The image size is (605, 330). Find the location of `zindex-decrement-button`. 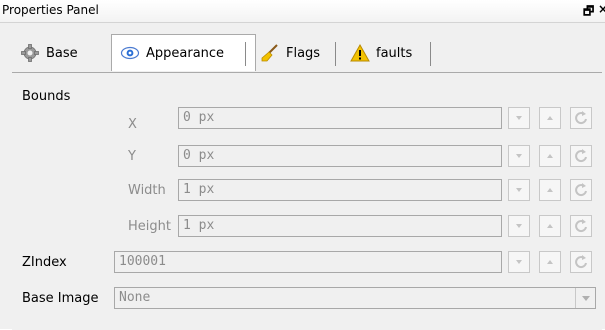

zindex-decrement-button is located at coordinates (519, 262).